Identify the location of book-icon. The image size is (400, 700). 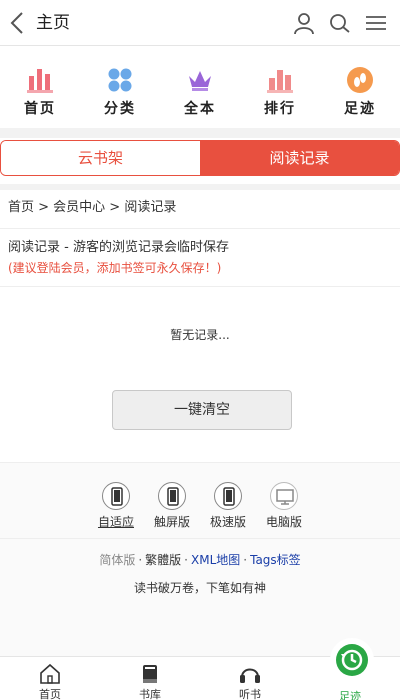
(150, 674).